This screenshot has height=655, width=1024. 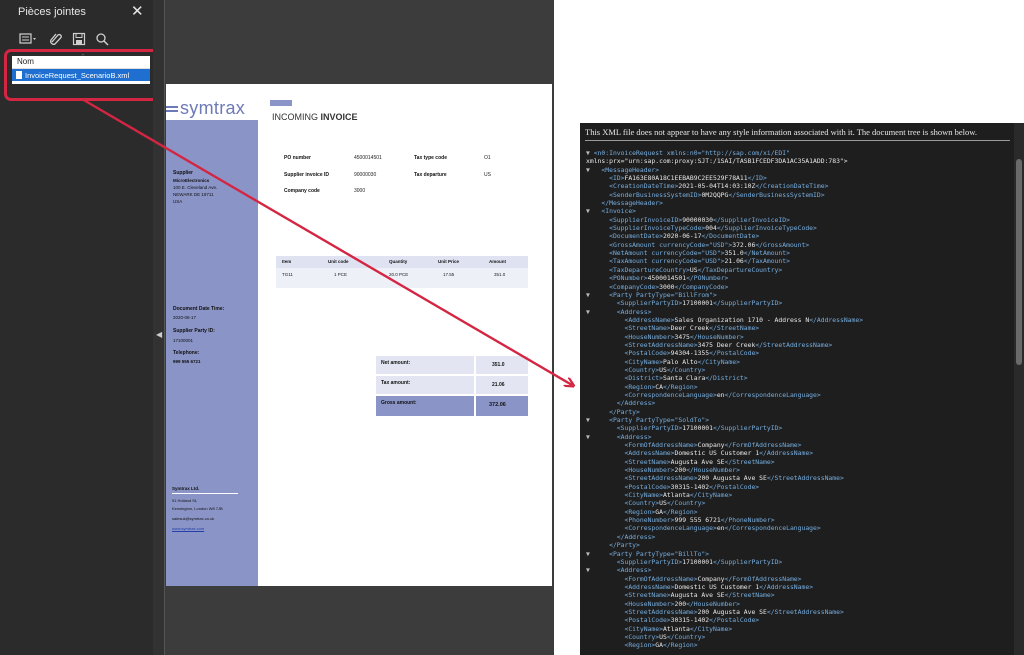 What do you see at coordinates (724, 403) in the screenshot?
I see `xml-line: </Address>` at bounding box center [724, 403].